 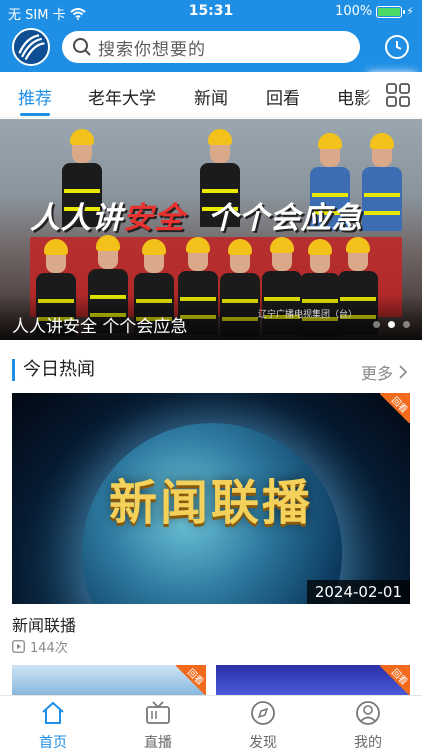 What do you see at coordinates (211, 722) in the screenshot?
I see `bottom-nav: 首页 直播 发现 我的` at bounding box center [211, 722].